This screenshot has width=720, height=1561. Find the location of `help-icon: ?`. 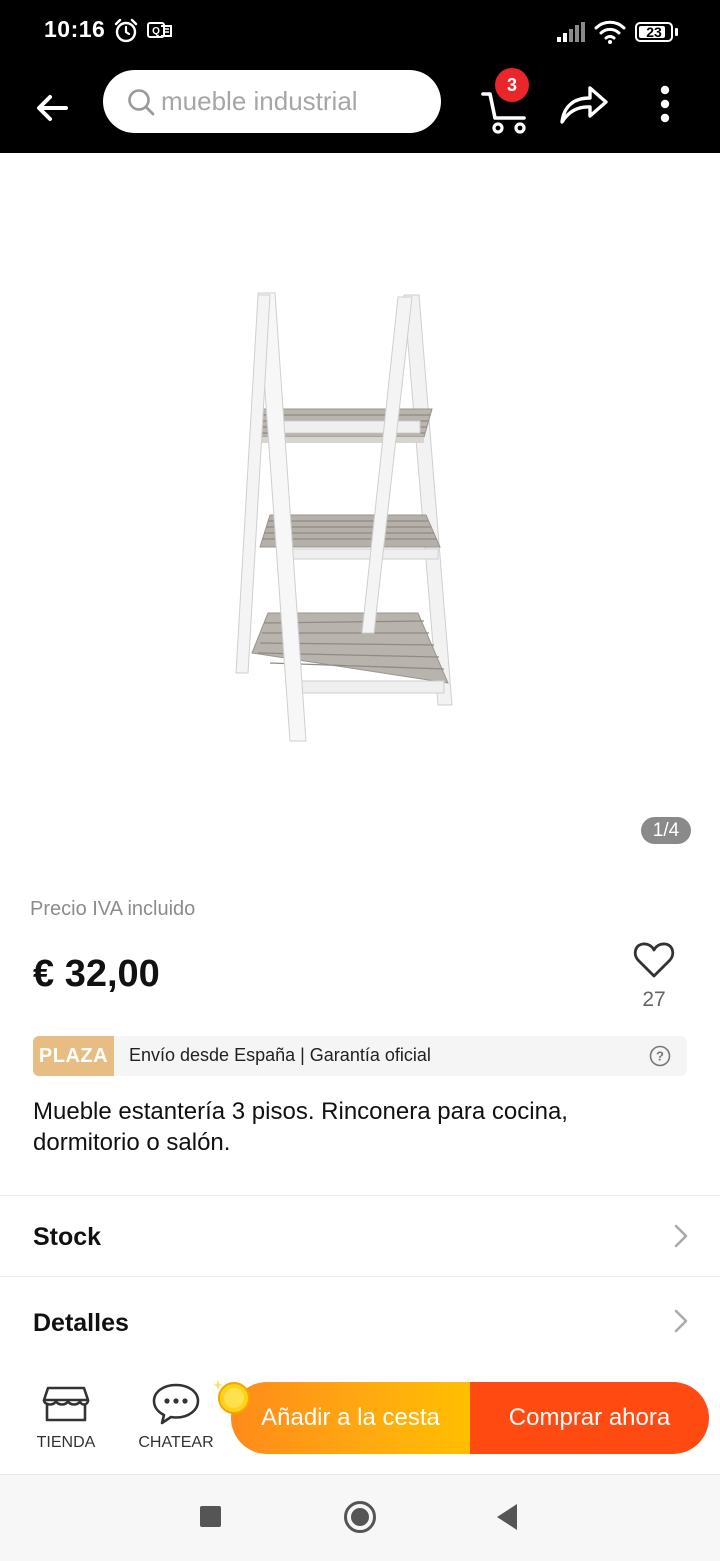

help-icon: ? is located at coordinates (660, 1056).